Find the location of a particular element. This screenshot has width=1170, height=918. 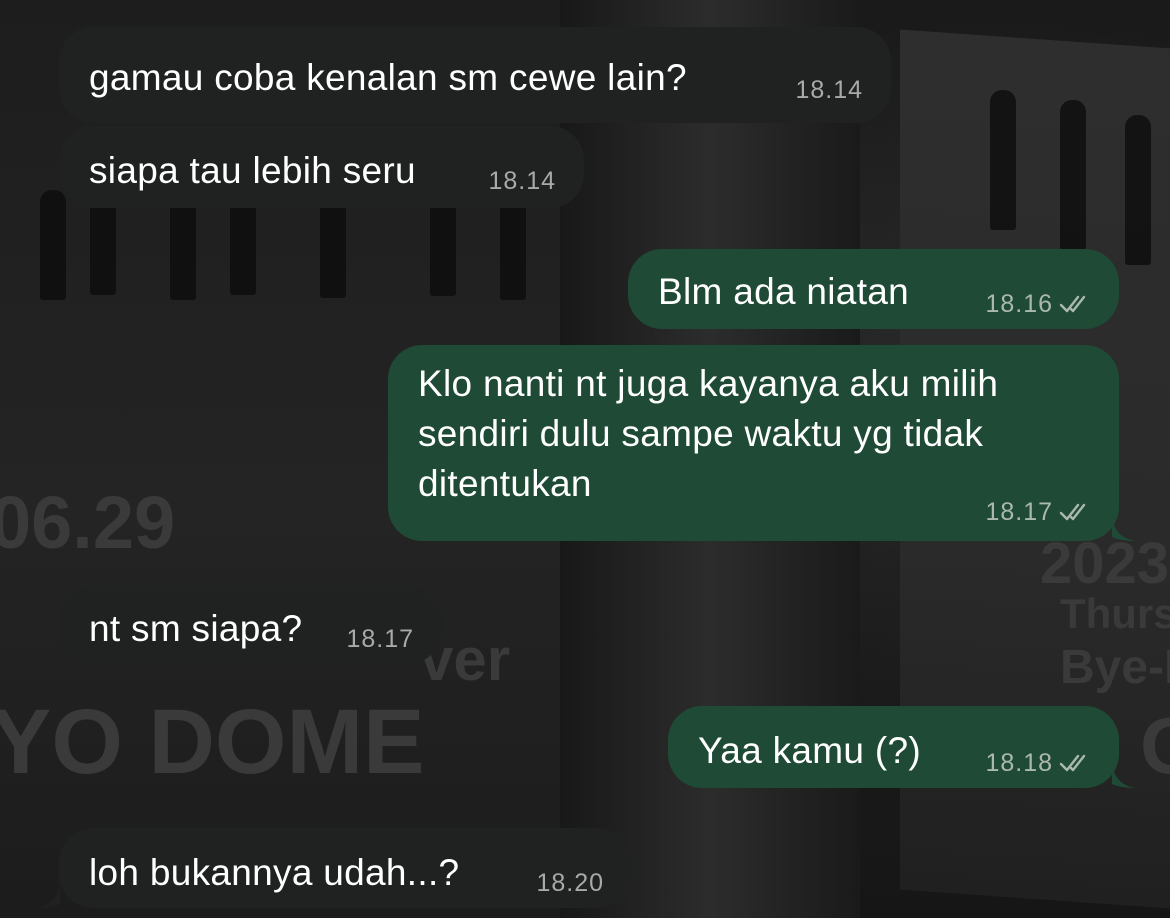

incoming-message-bubble: siapa tau lebih seru 18.14 is located at coordinates (321, 167).